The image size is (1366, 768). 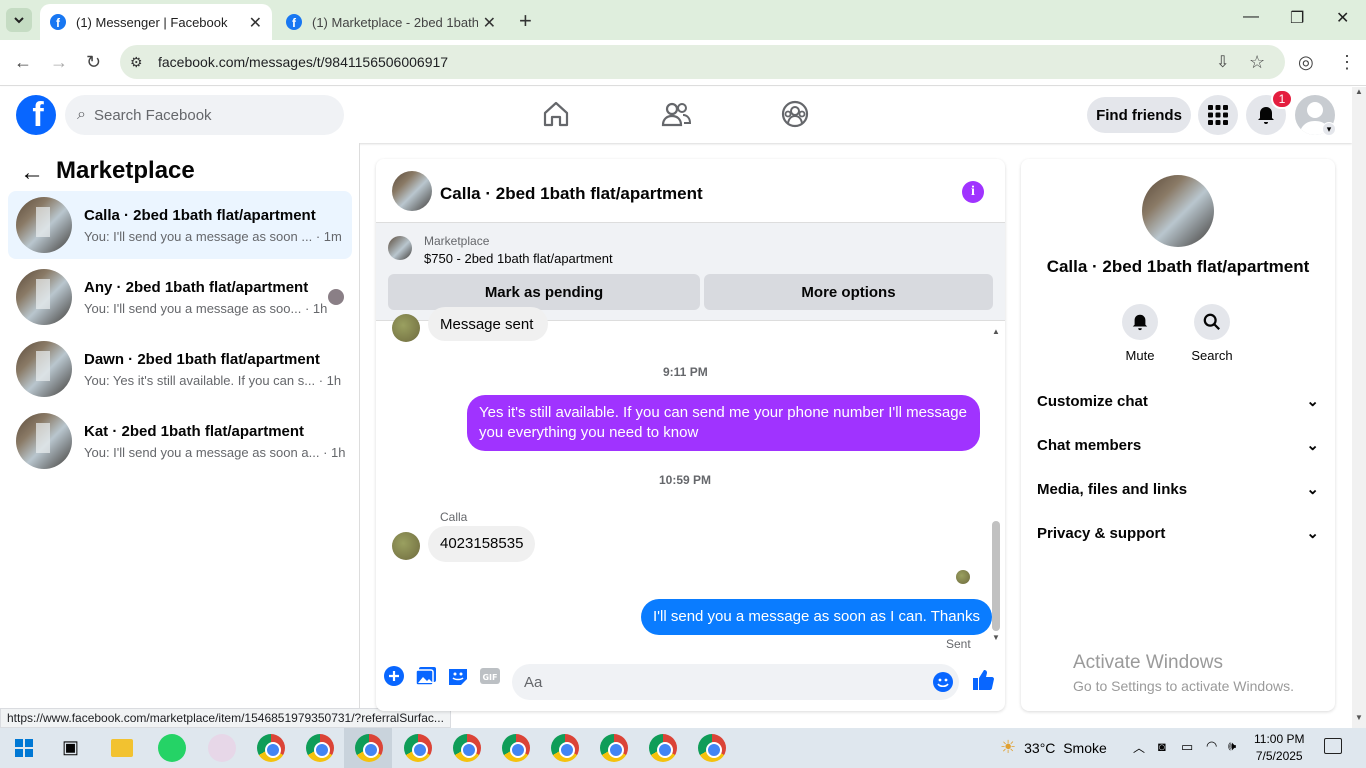 I want to click on info-avatar, so click(x=1178, y=211).